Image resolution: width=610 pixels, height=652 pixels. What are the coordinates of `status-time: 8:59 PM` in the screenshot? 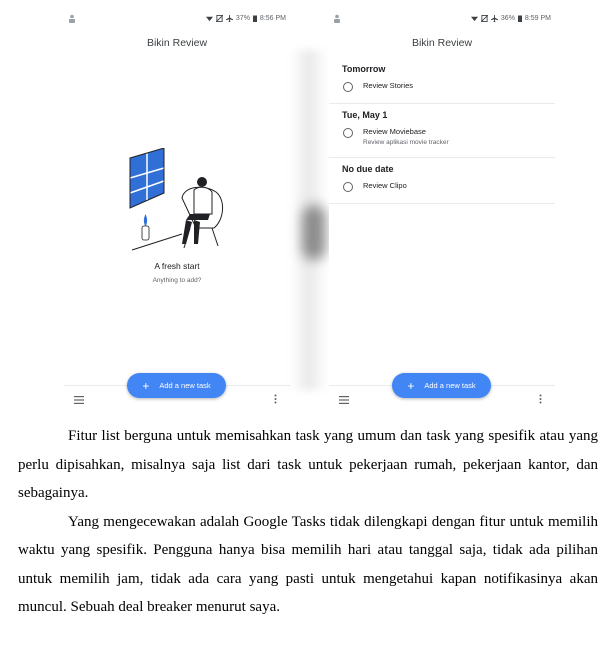 It's located at (537, 18).